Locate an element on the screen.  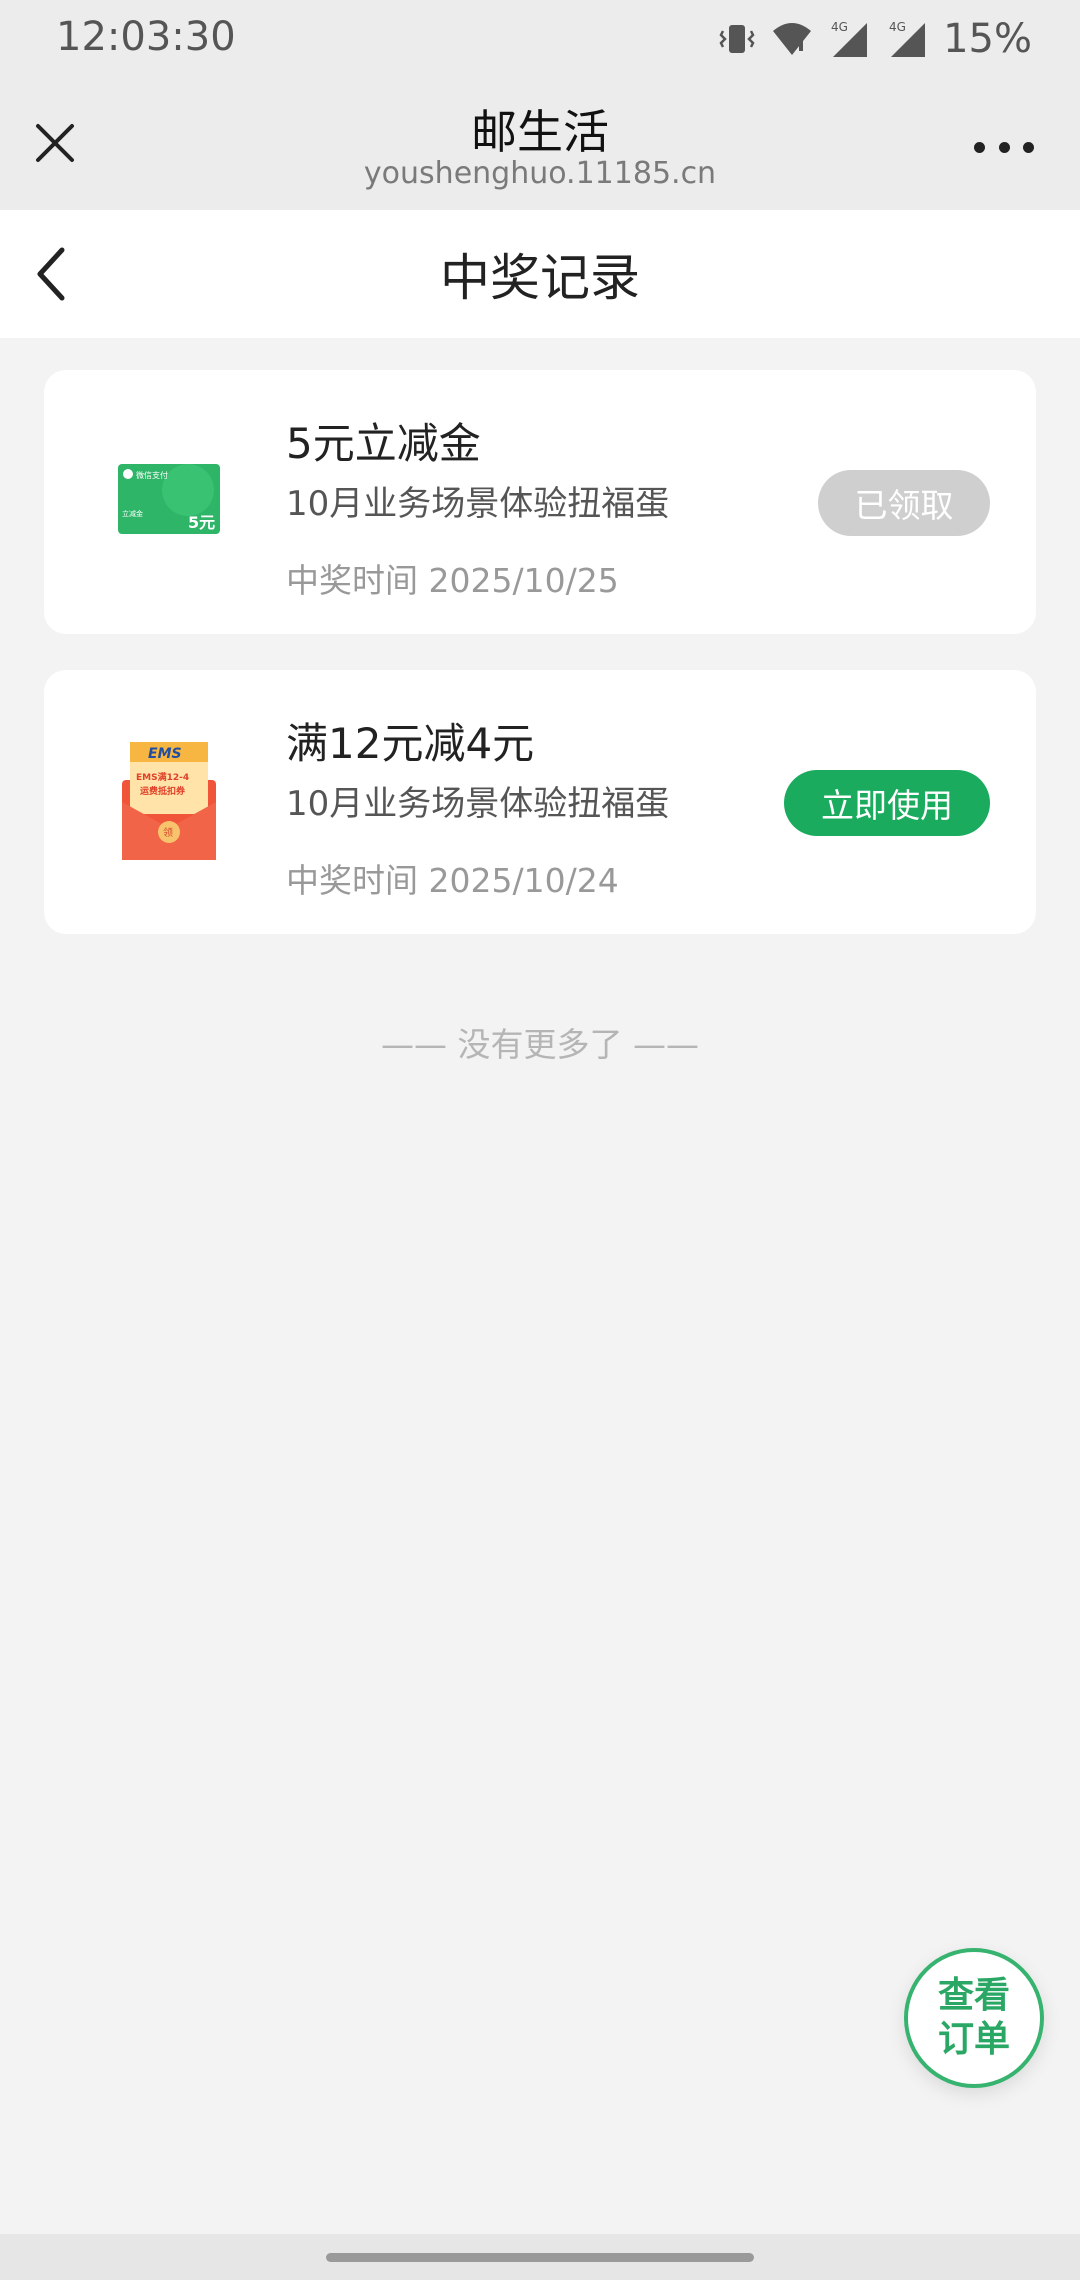
vibrate-icon is located at coordinates (737, 39).